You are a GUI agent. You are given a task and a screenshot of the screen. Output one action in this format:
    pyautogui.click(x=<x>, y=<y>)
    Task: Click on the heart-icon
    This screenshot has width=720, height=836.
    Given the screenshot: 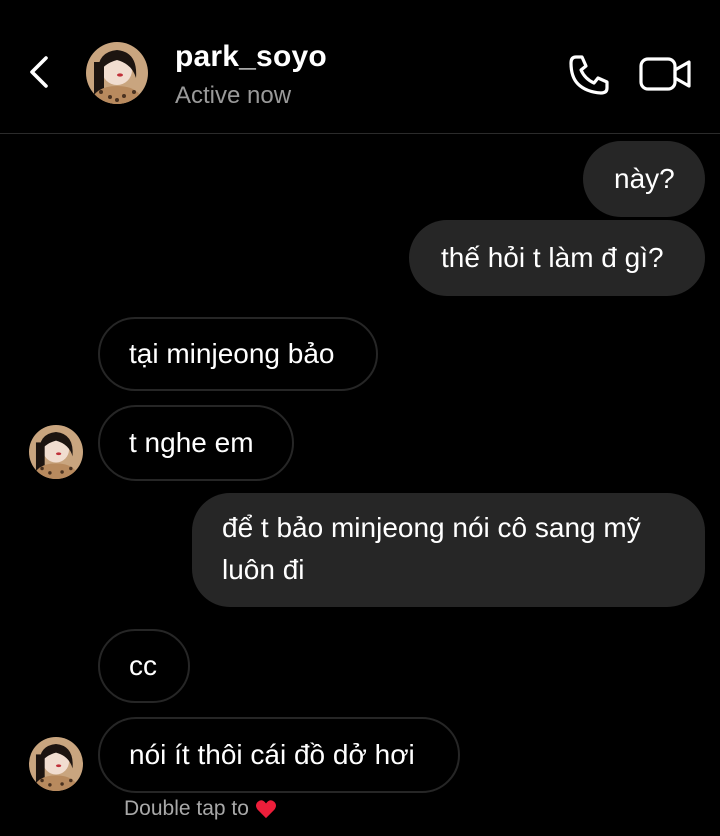 What is the action you would take?
    pyautogui.click(x=265, y=809)
    